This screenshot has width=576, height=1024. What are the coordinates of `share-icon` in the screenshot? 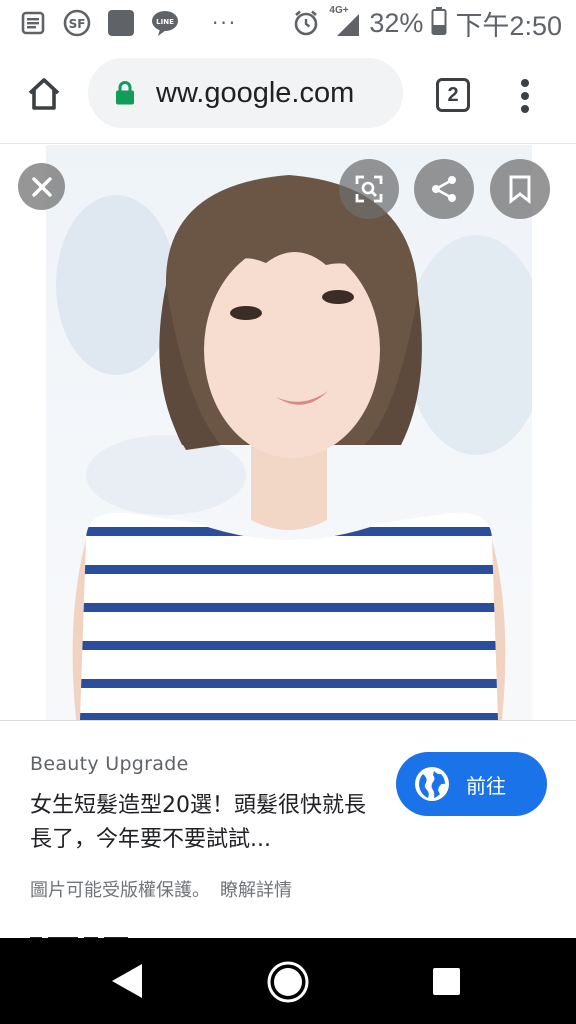 It's located at (444, 189).